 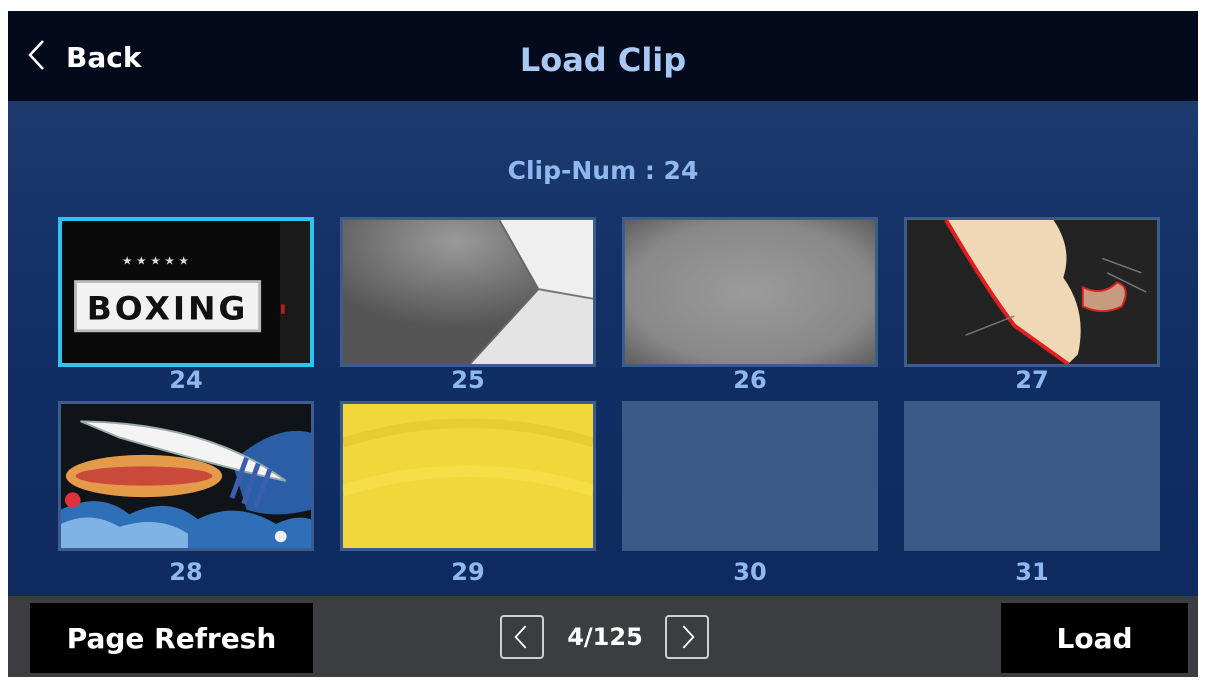 I want to click on clip-thumbnail-yellow-texture, so click(x=468, y=476).